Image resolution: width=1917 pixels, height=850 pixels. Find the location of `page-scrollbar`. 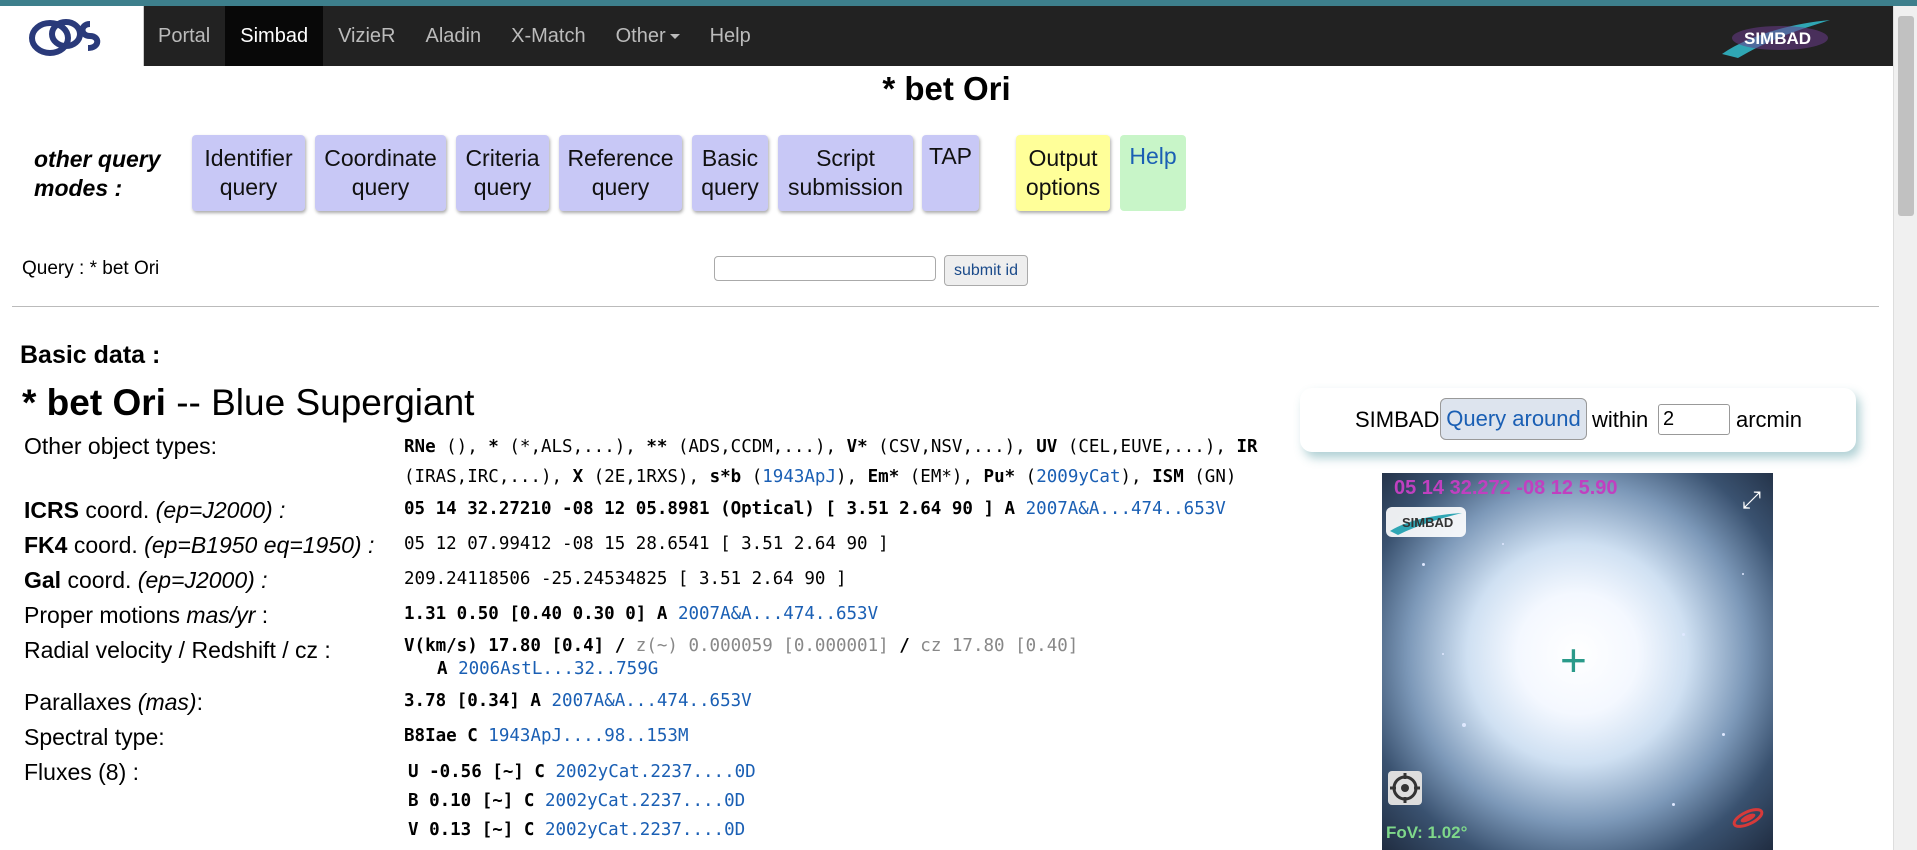

page-scrollbar is located at coordinates (1905, 428).